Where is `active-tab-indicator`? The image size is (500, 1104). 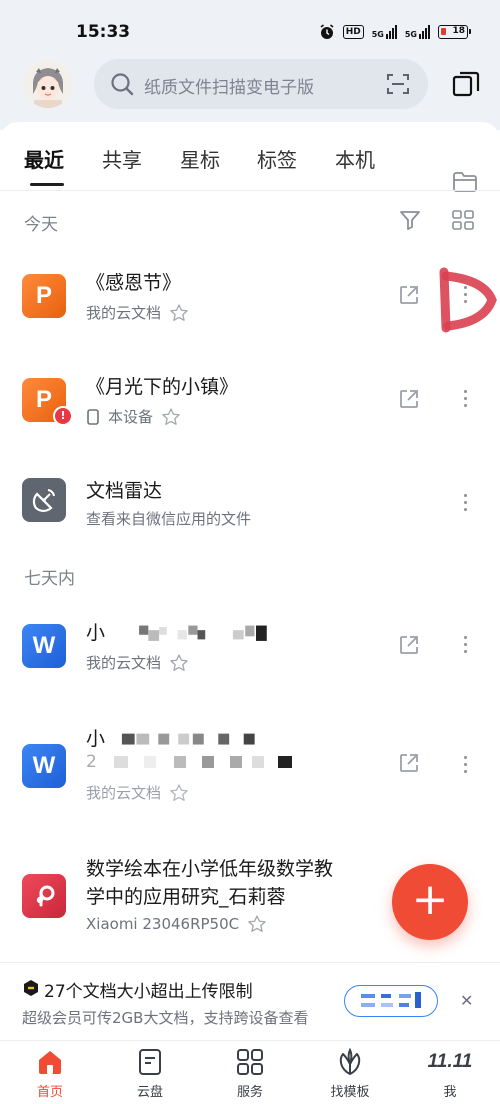 active-tab-indicator is located at coordinates (47, 184).